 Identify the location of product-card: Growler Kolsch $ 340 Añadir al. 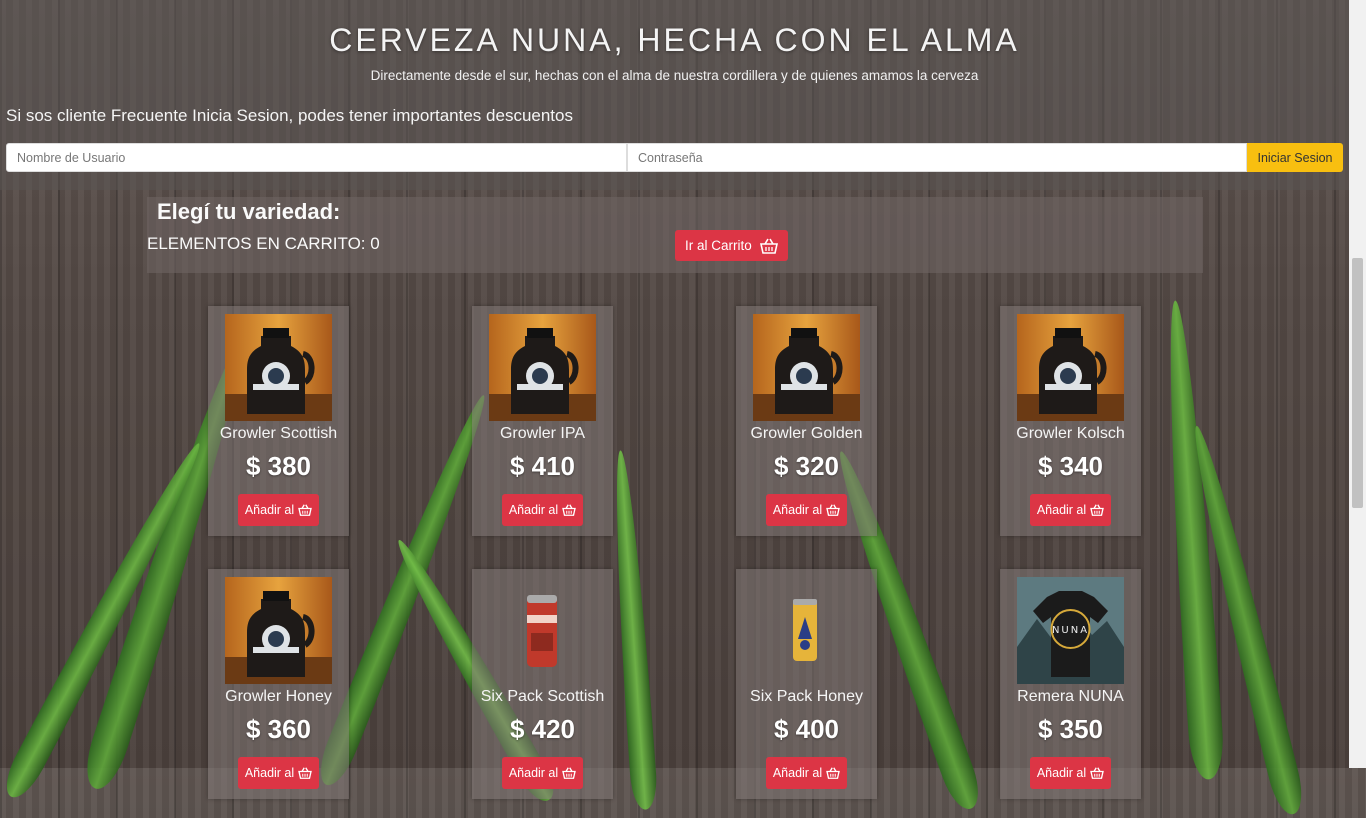
(1070, 421).